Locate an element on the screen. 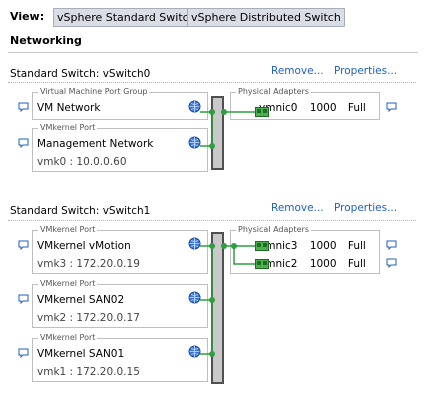 Image resolution: width=425 pixels, height=398 pixels. adapter-vmnic0: vmnic0 1000 Full is located at coordinates (312, 108).